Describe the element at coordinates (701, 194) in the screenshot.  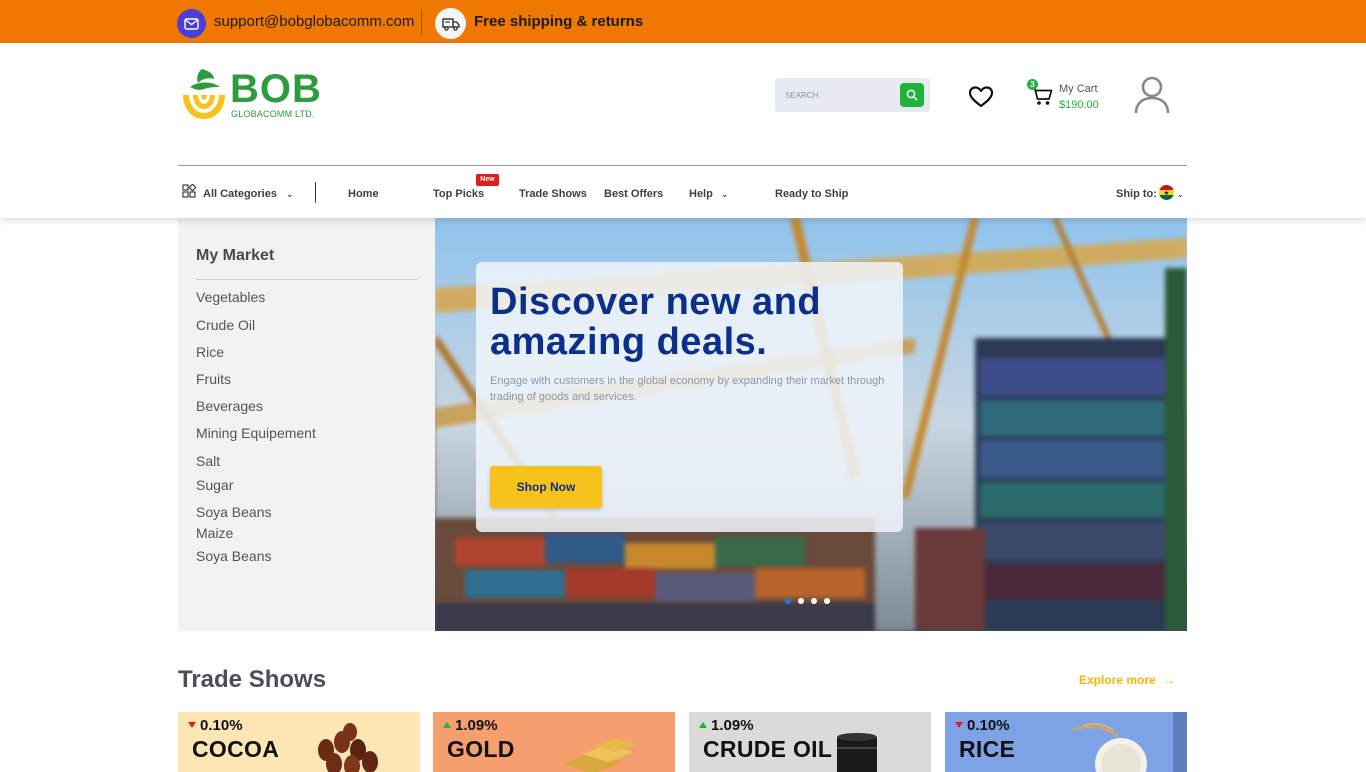
I see `nav-help-label: Help` at that location.